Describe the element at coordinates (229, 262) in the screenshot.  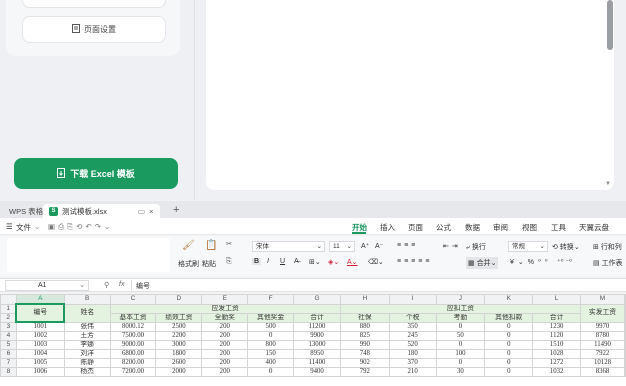
I see `copy-icon: ⎘` at that location.